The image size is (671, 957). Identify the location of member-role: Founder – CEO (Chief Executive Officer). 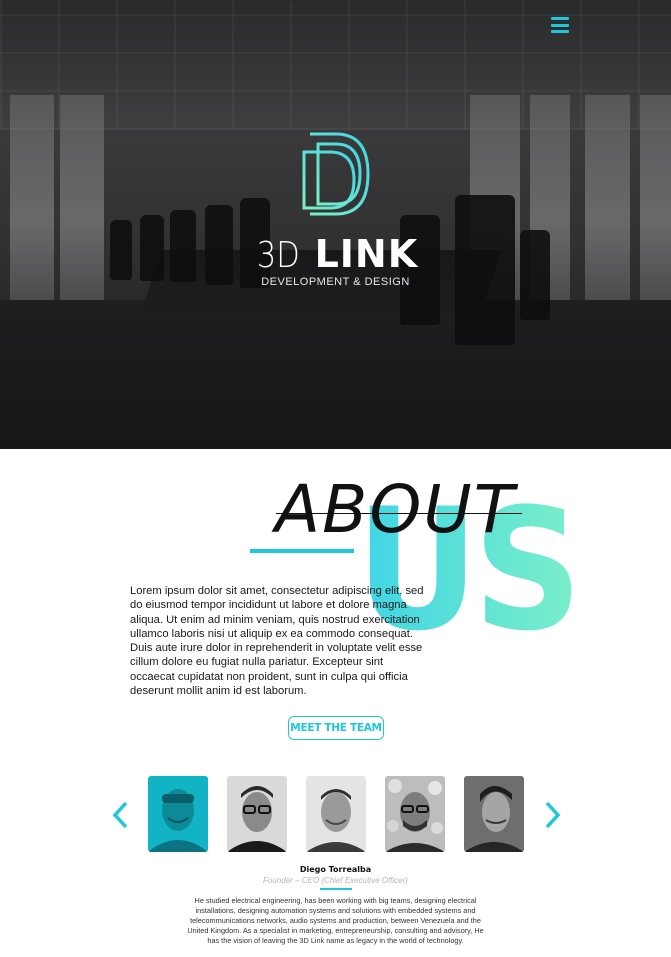
(335, 880).